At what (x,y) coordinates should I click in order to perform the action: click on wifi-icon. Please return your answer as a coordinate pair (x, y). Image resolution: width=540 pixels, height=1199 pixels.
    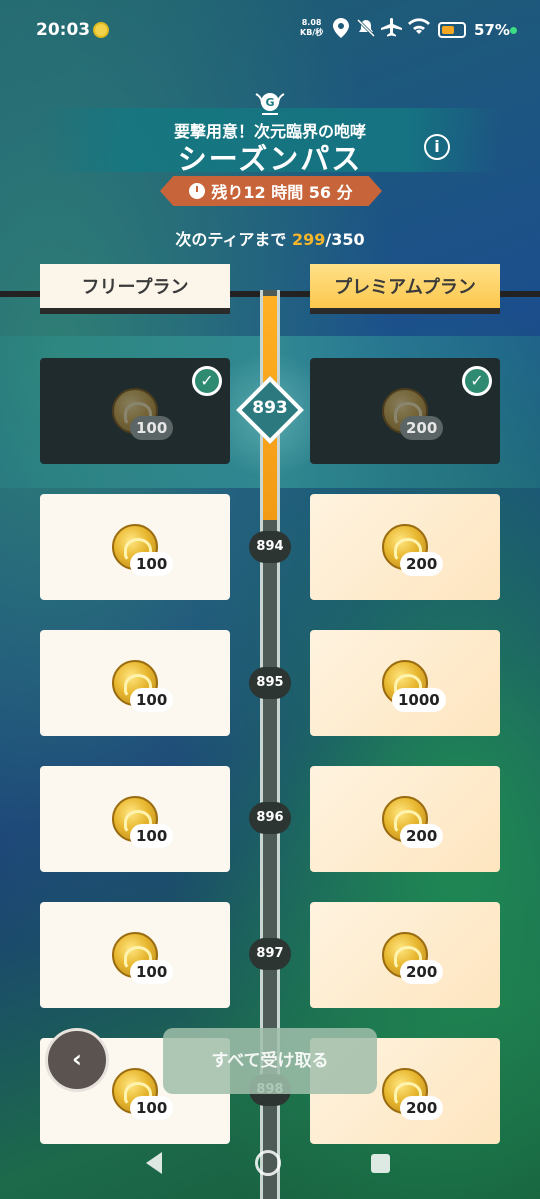
    Looking at the image, I should click on (419, 29).